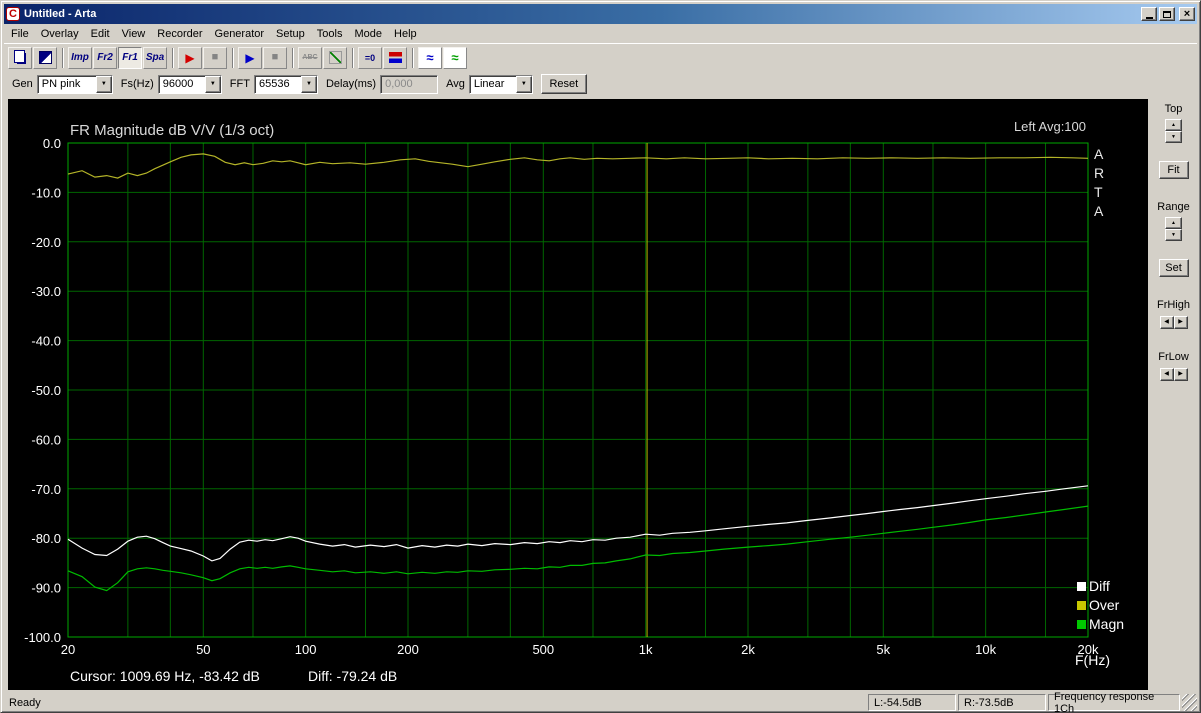 The image size is (1201, 713). Describe the element at coordinates (1187, 14) in the screenshot. I see `close-button: ×` at that location.